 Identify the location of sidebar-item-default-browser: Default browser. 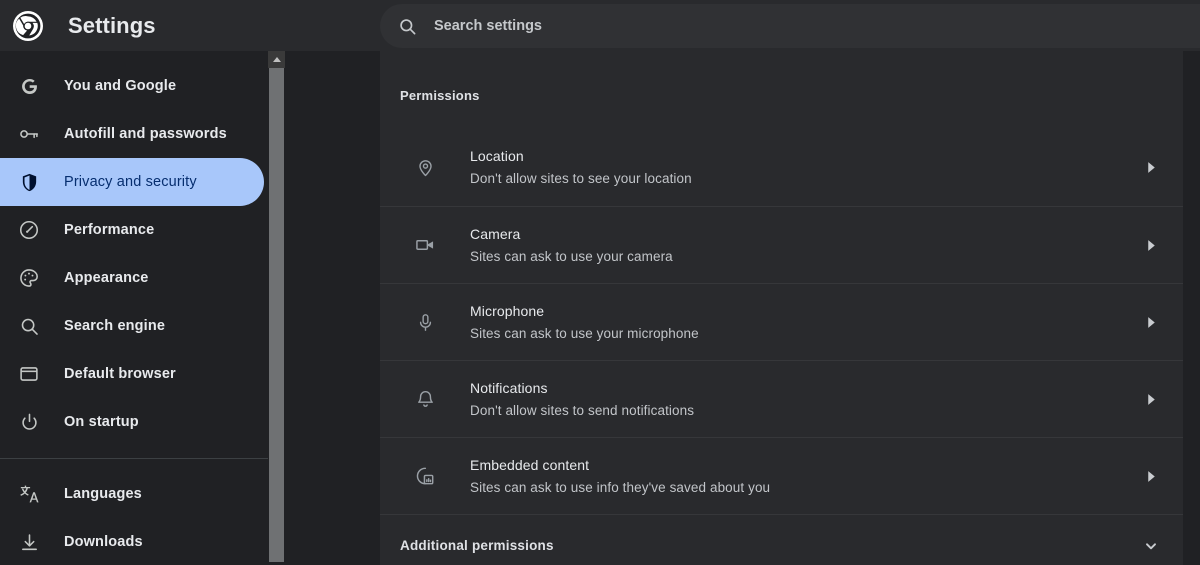
(132, 374).